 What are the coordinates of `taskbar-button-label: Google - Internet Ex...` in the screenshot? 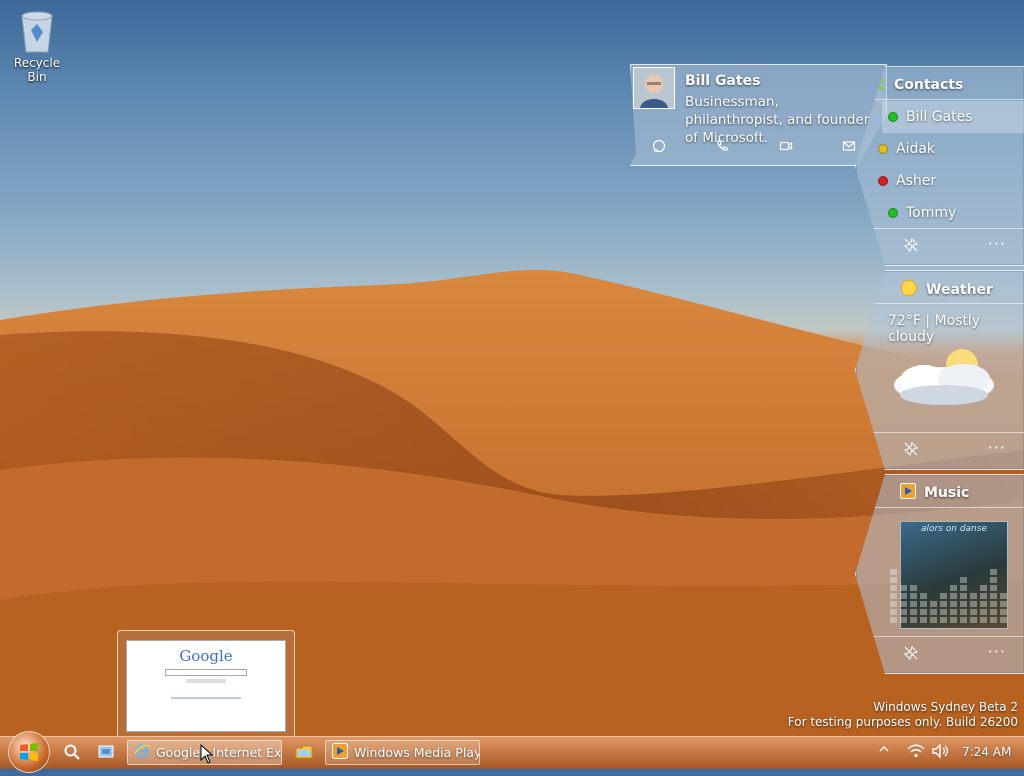 It's located at (219, 752).